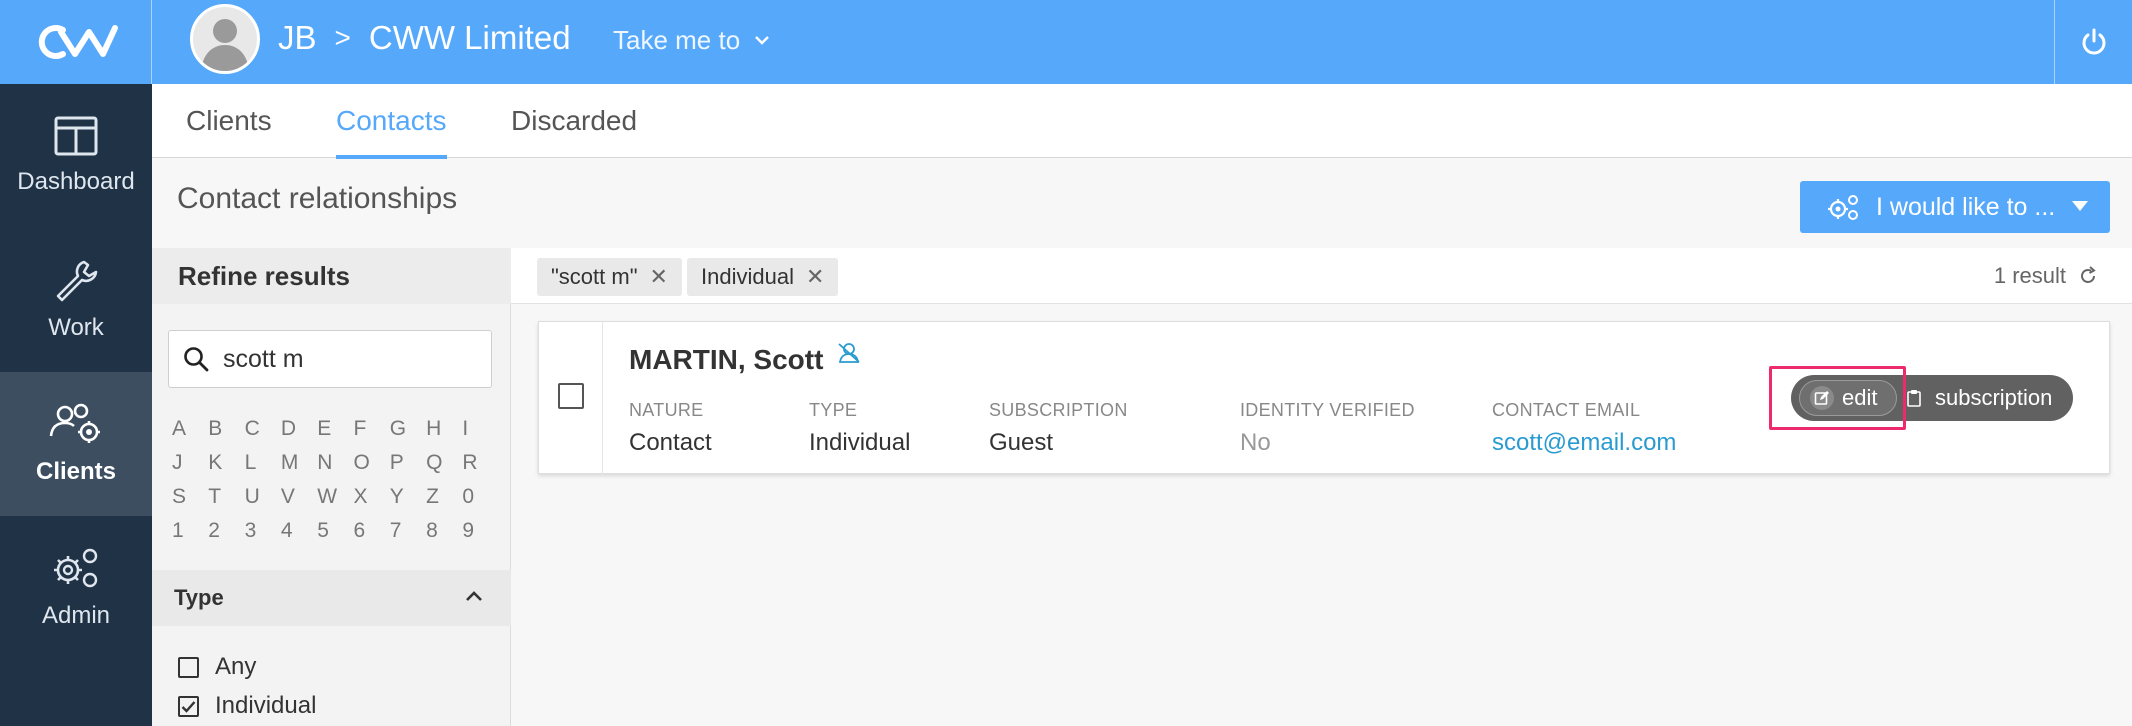 Image resolution: width=2132 pixels, height=726 pixels. Describe the element at coordinates (190, 531) in the screenshot. I see `alphabet-letter: 1` at that location.